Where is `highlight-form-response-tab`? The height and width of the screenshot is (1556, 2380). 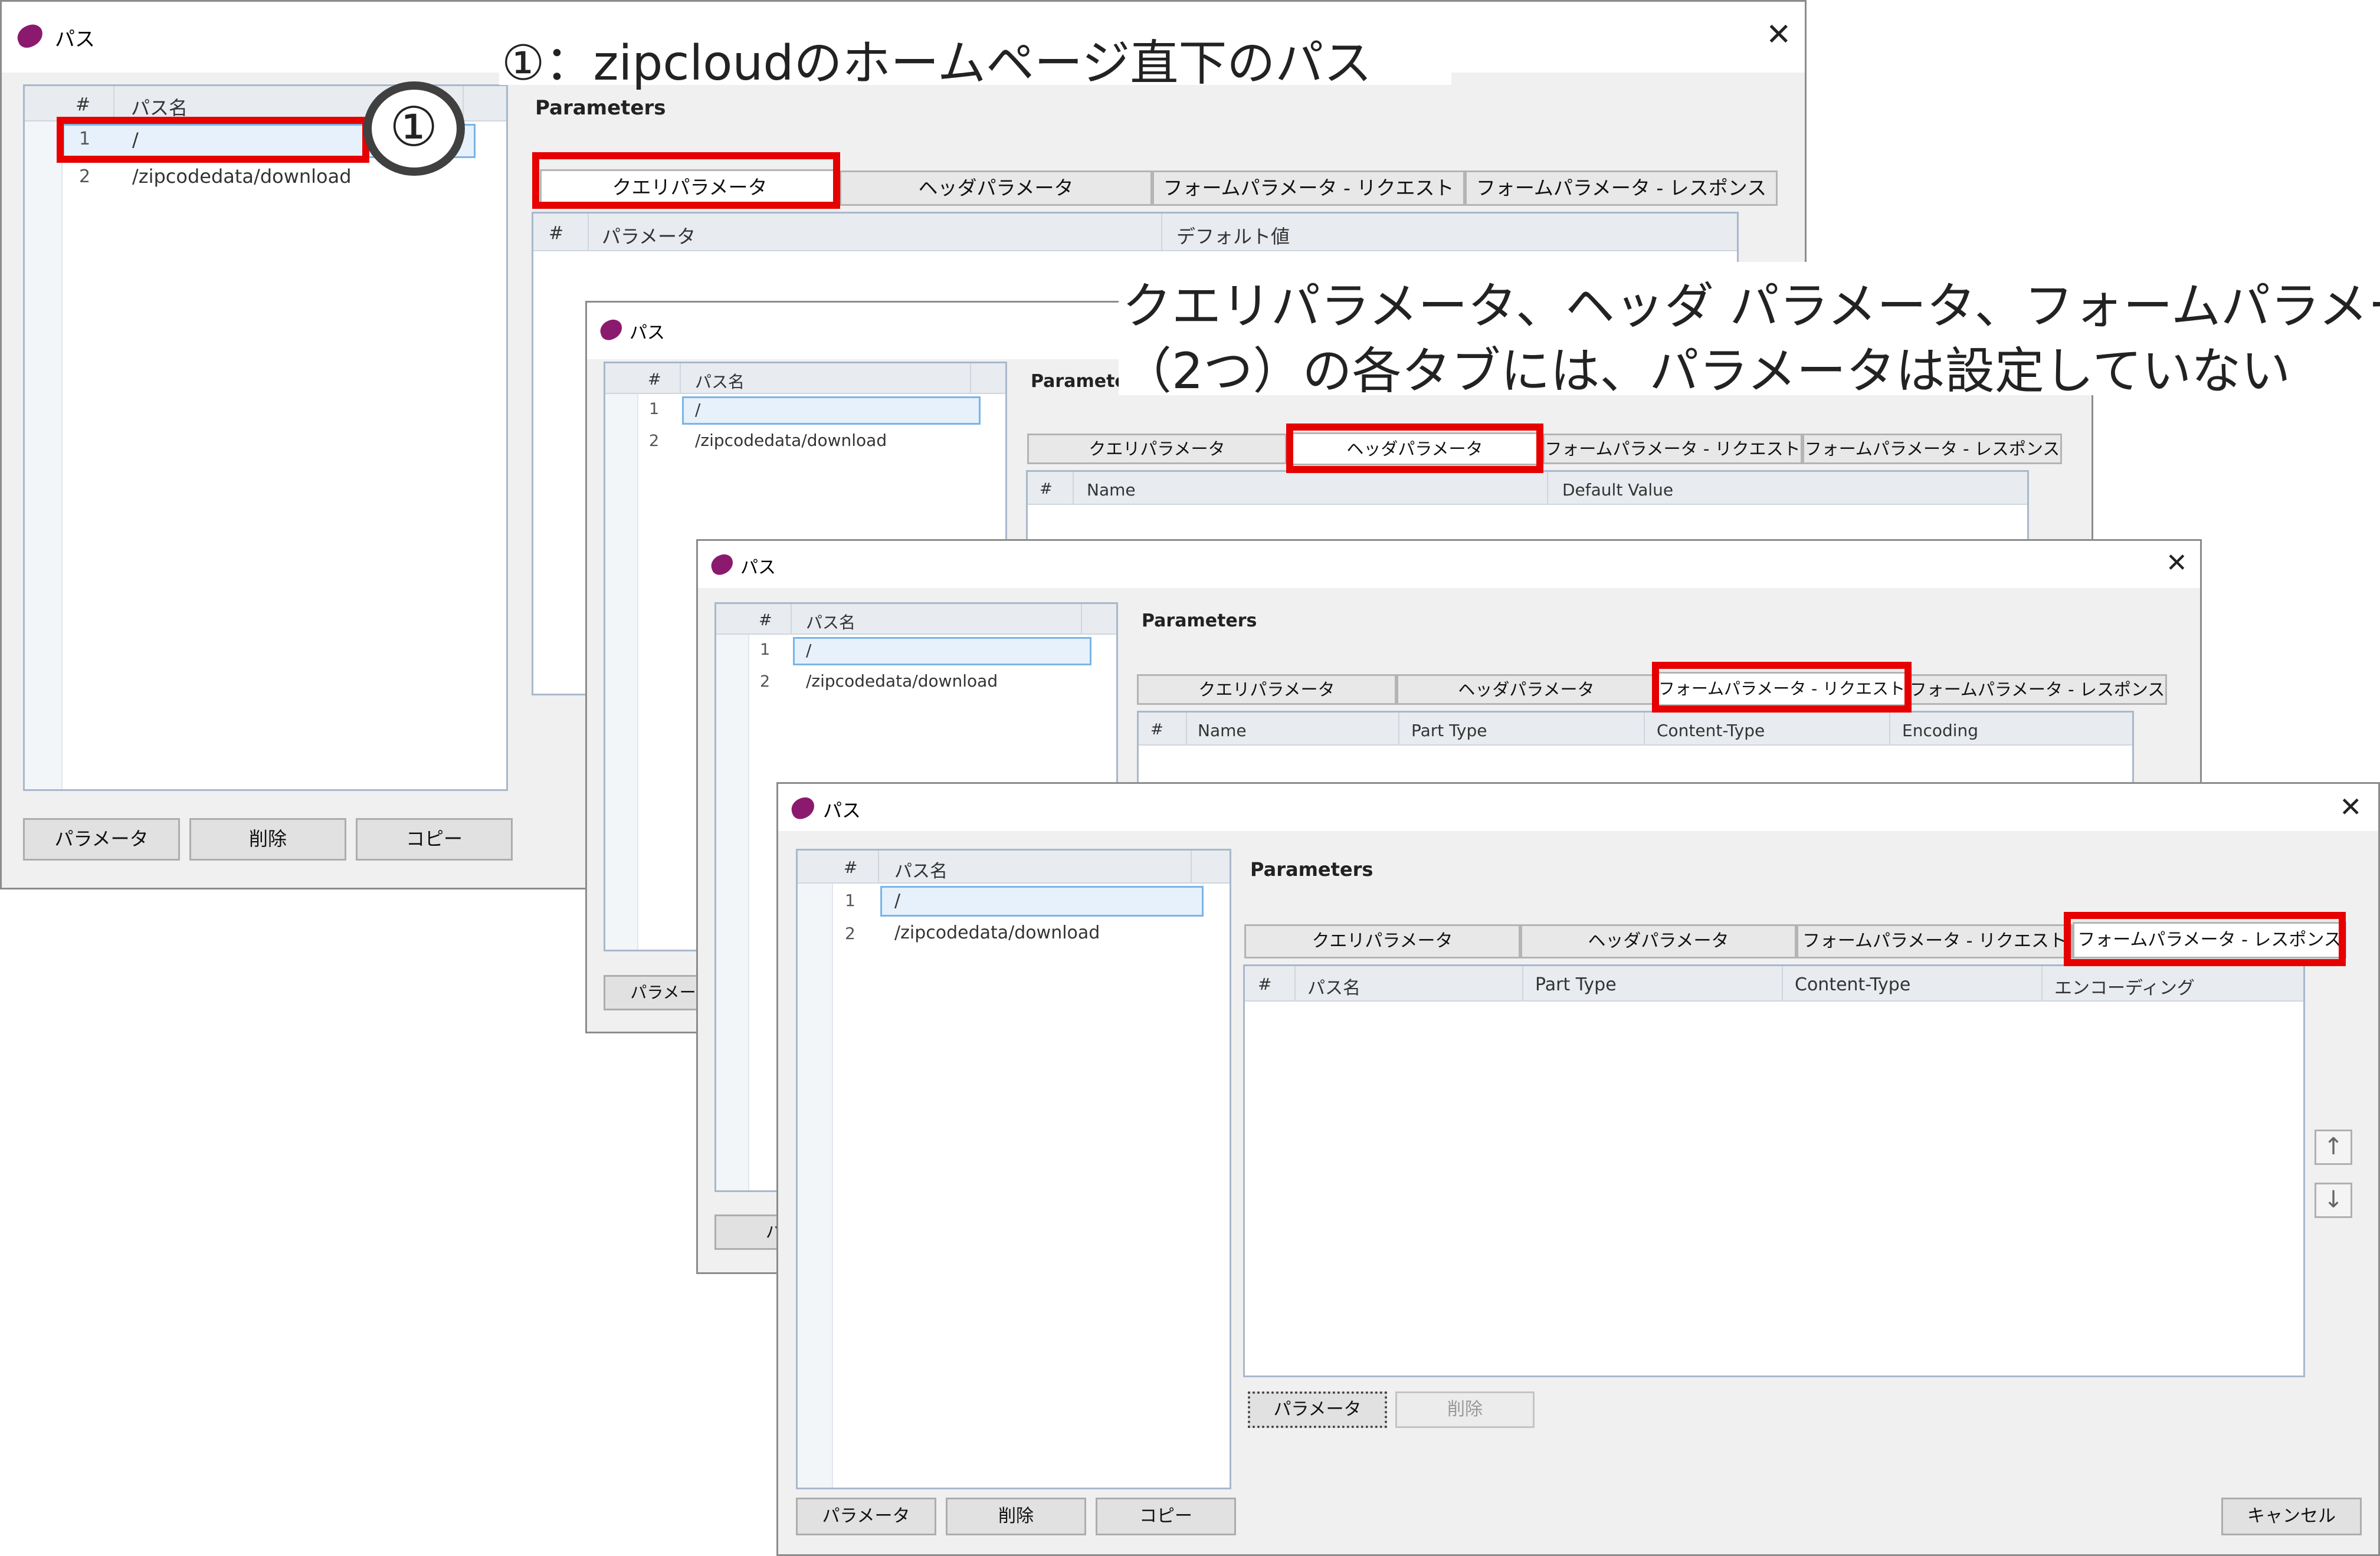 highlight-form-response-tab is located at coordinates (2205, 939).